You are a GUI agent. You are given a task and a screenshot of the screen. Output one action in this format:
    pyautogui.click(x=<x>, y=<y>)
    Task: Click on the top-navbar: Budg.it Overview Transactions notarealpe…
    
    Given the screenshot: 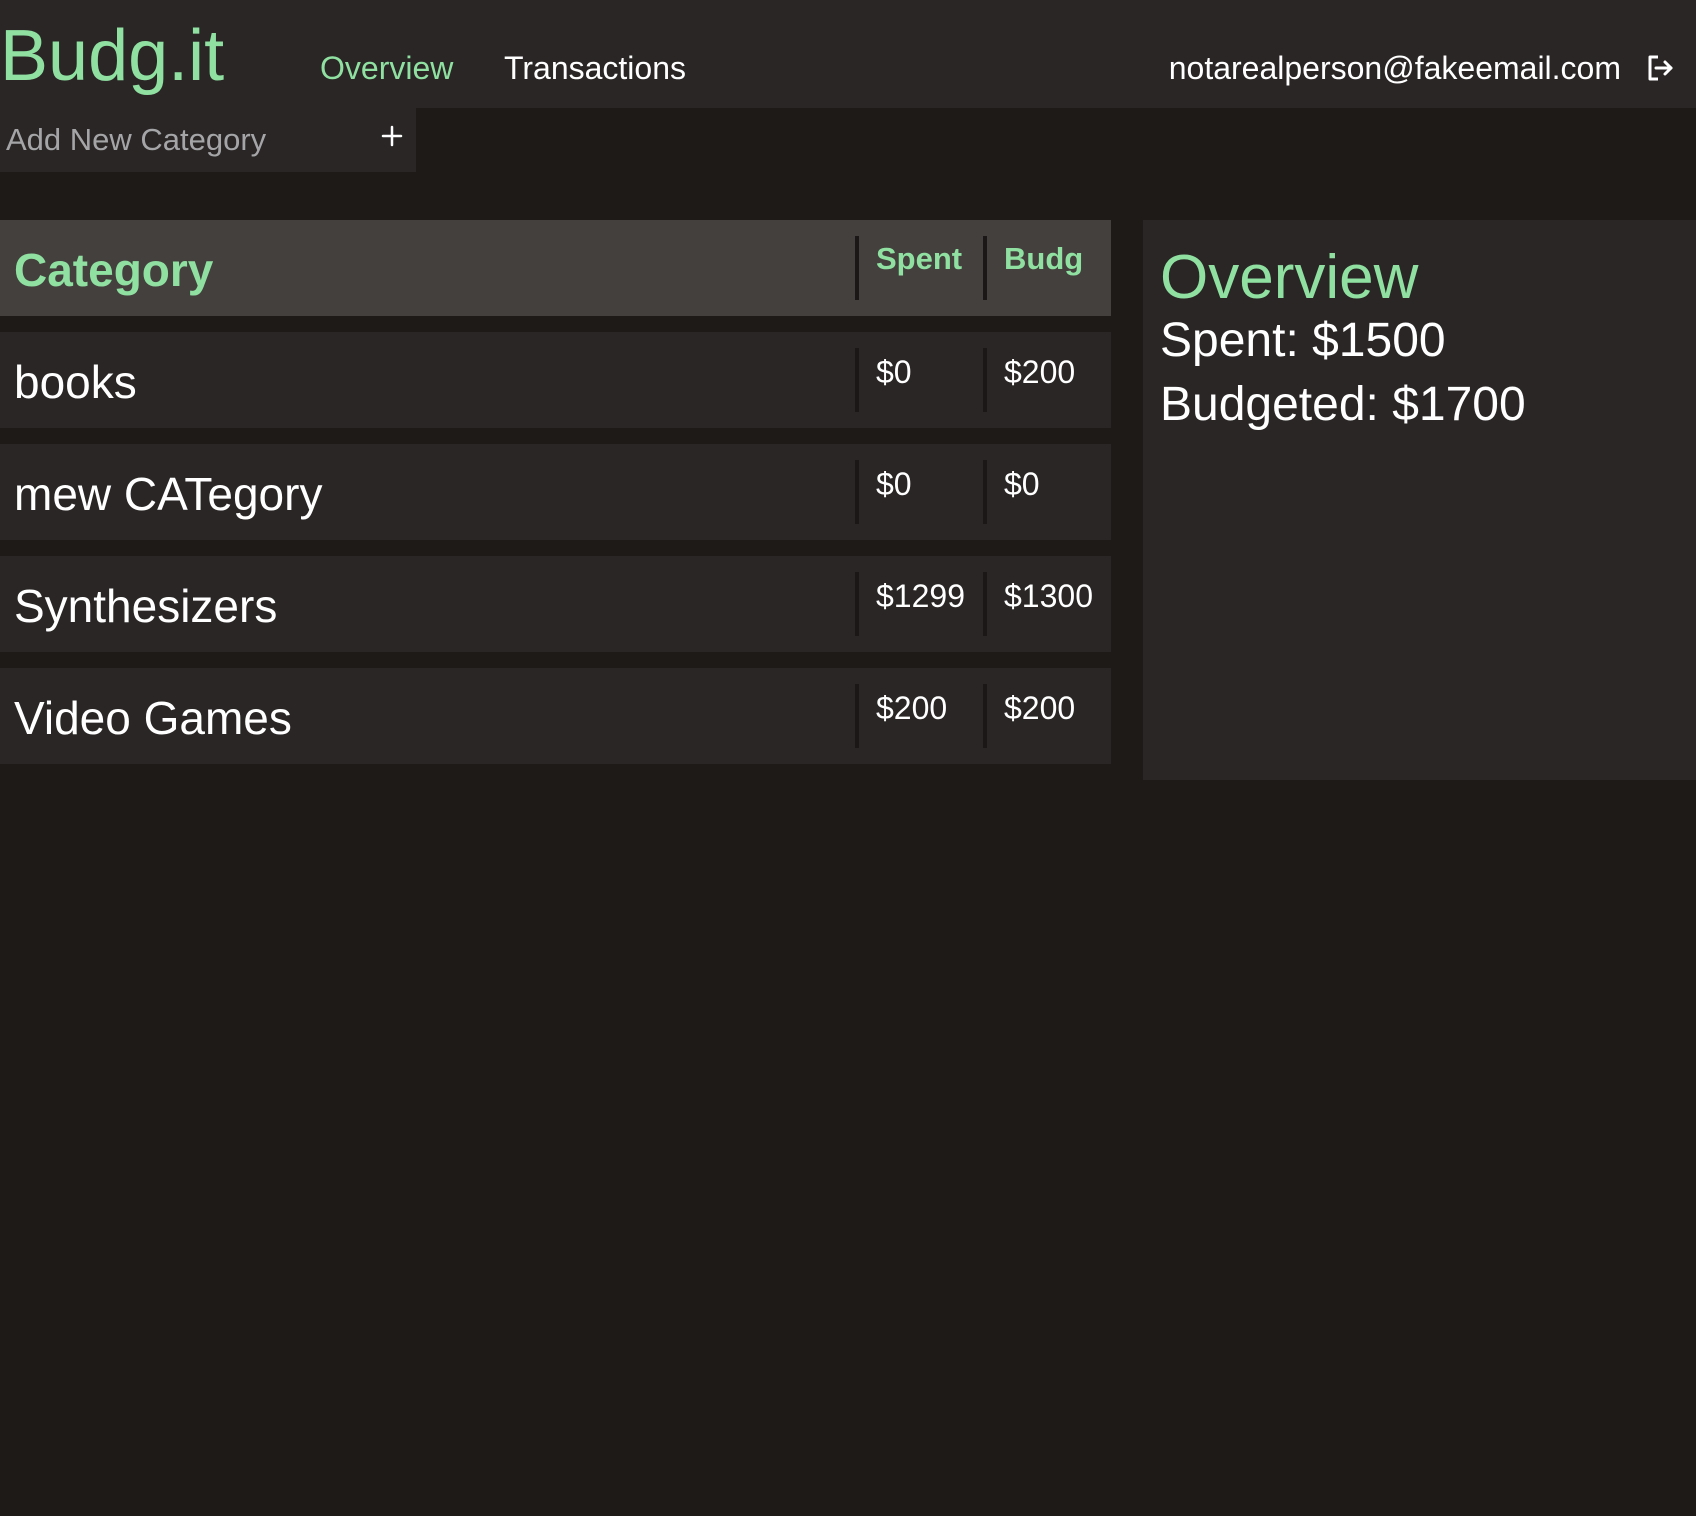 What is the action you would take?
    pyautogui.click(x=848, y=54)
    